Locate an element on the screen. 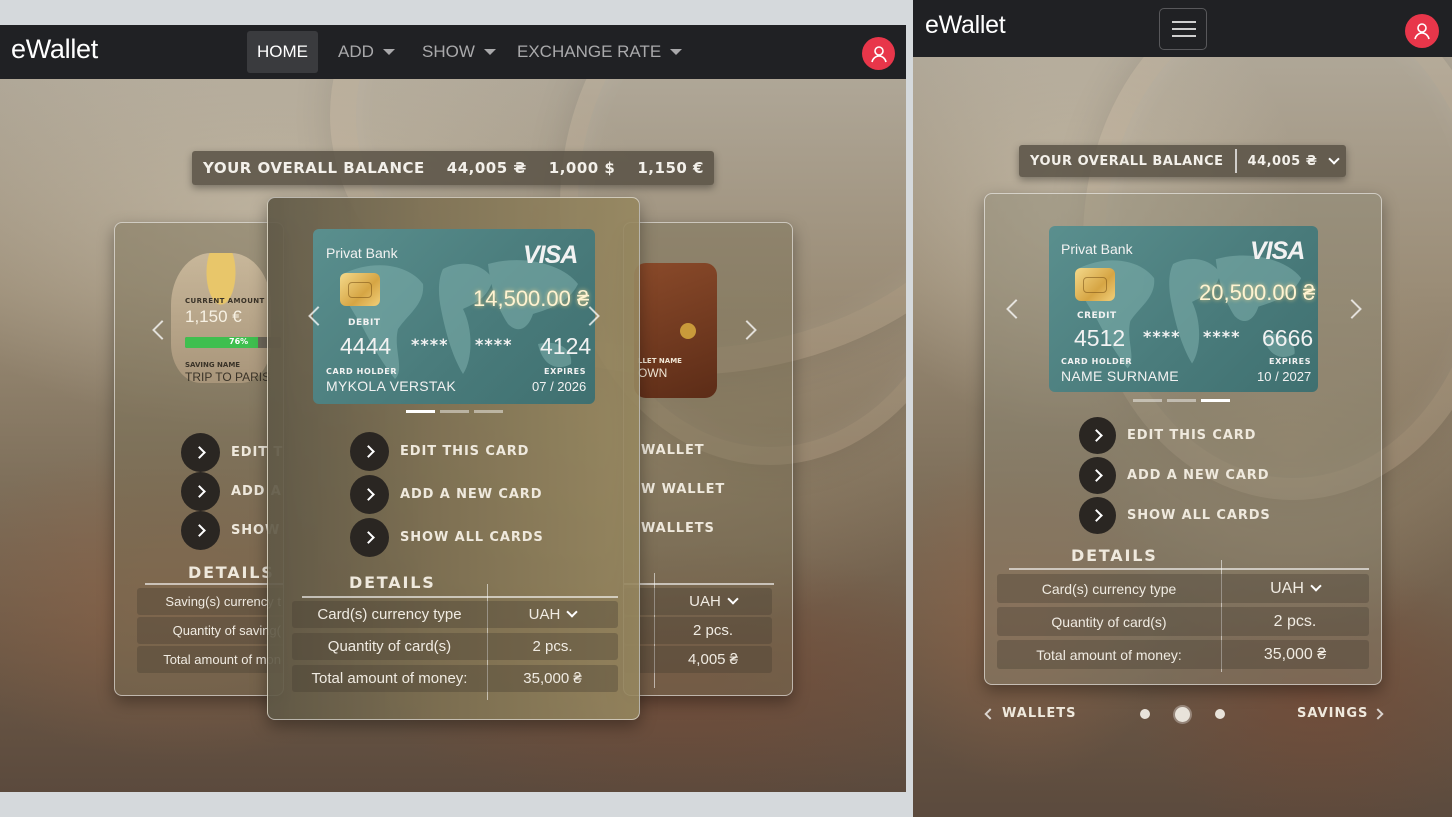 The height and width of the screenshot is (817, 1452). balance-label: YOUR OVERALL BALANCE is located at coordinates (1127, 161).